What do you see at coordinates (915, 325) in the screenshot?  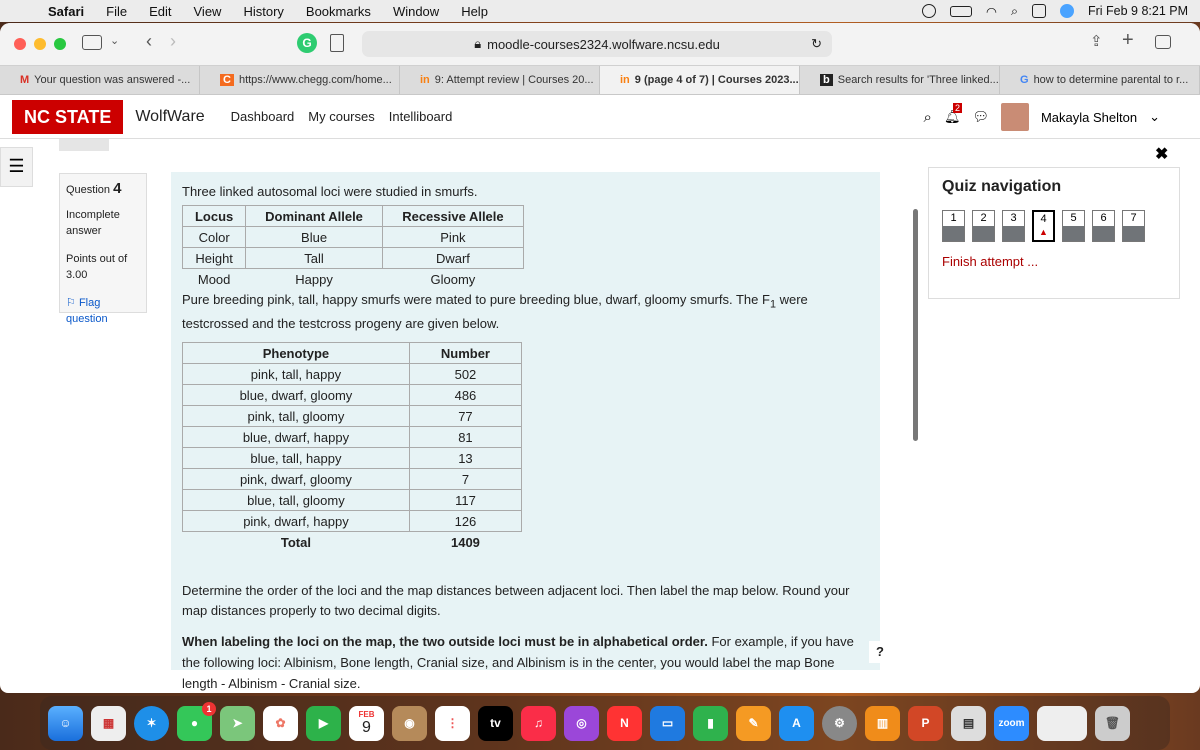 I see `scrollbar` at bounding box center [915, 325].